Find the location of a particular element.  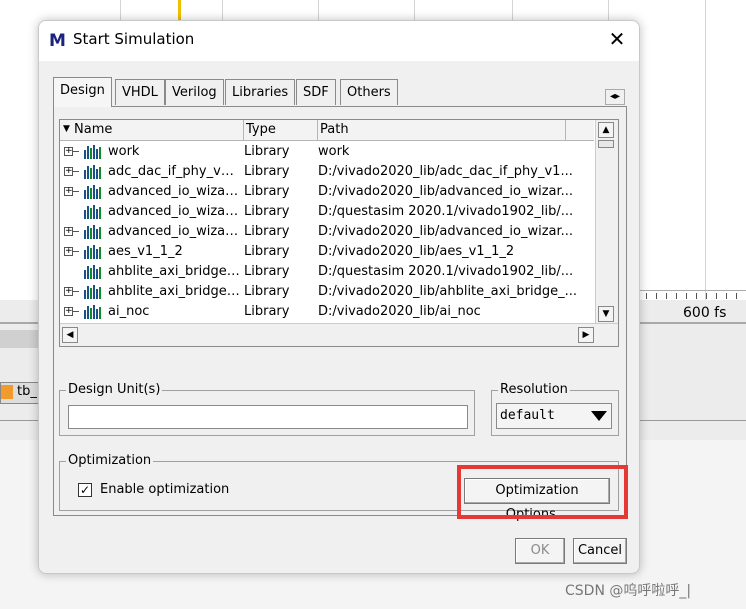

column-header-type: Type is located at coordinates (281, 130).